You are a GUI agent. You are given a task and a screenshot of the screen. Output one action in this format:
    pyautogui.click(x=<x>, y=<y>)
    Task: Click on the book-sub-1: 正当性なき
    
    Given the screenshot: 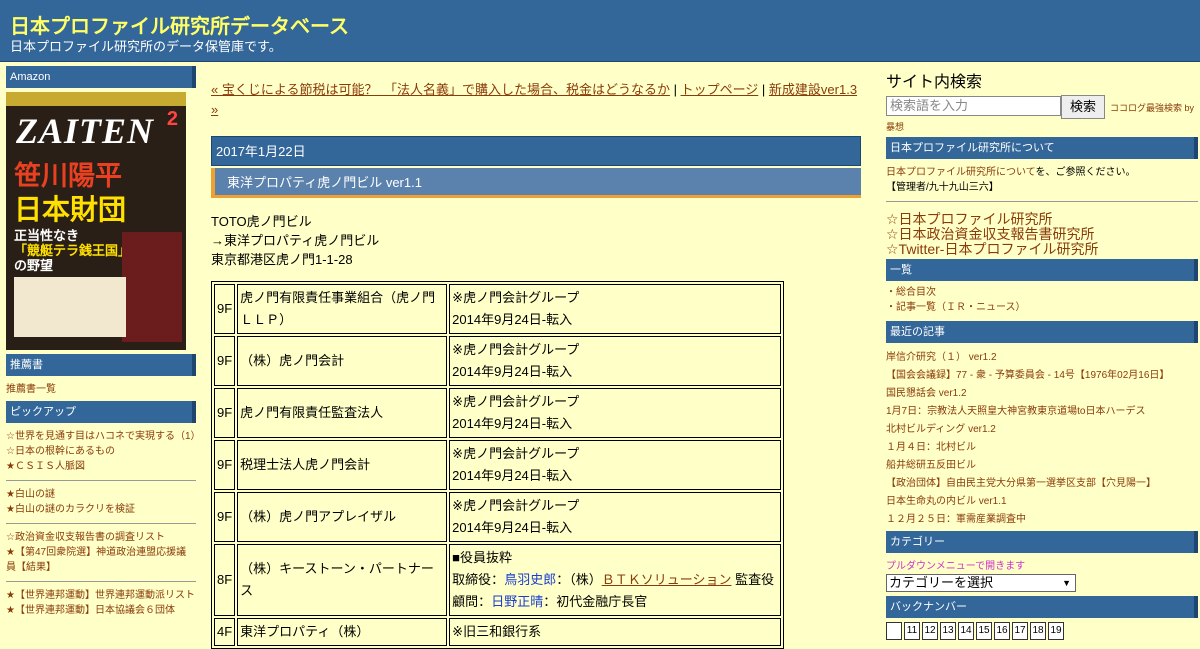 What is the action you would take?
    pyautogui.click(x=47, y=235)
    